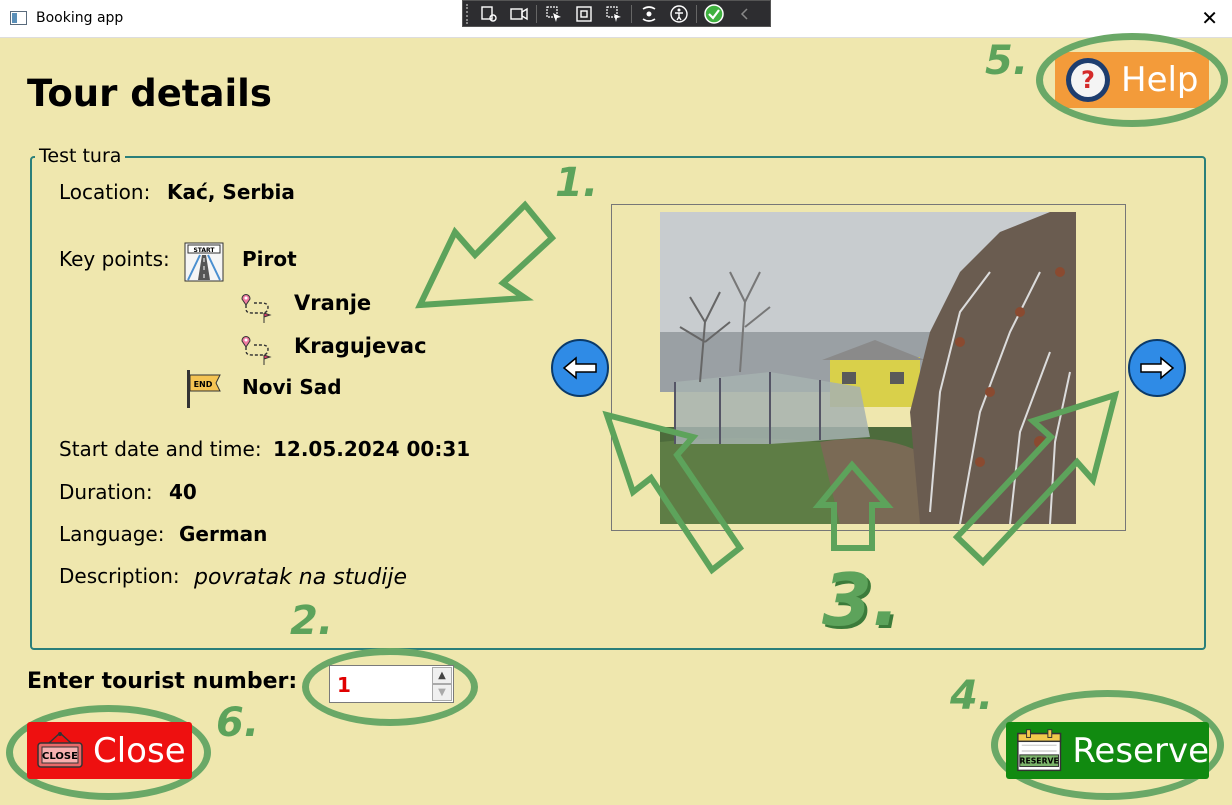 This screenshot has width=1232, height=805. Describe the element at coordinates (1039, 749) in the screenshot. I see `reserve-calendar-icon: RESERVE` at that location.